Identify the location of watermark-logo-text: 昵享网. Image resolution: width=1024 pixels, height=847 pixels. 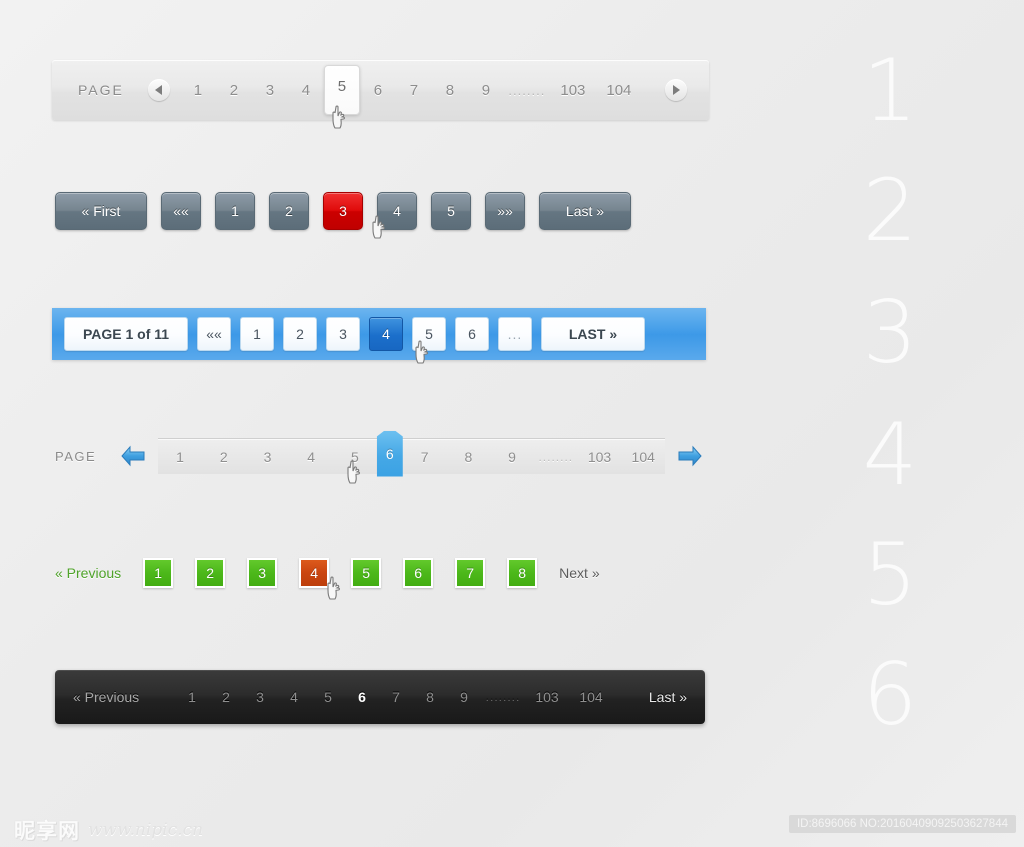
(47, 831).